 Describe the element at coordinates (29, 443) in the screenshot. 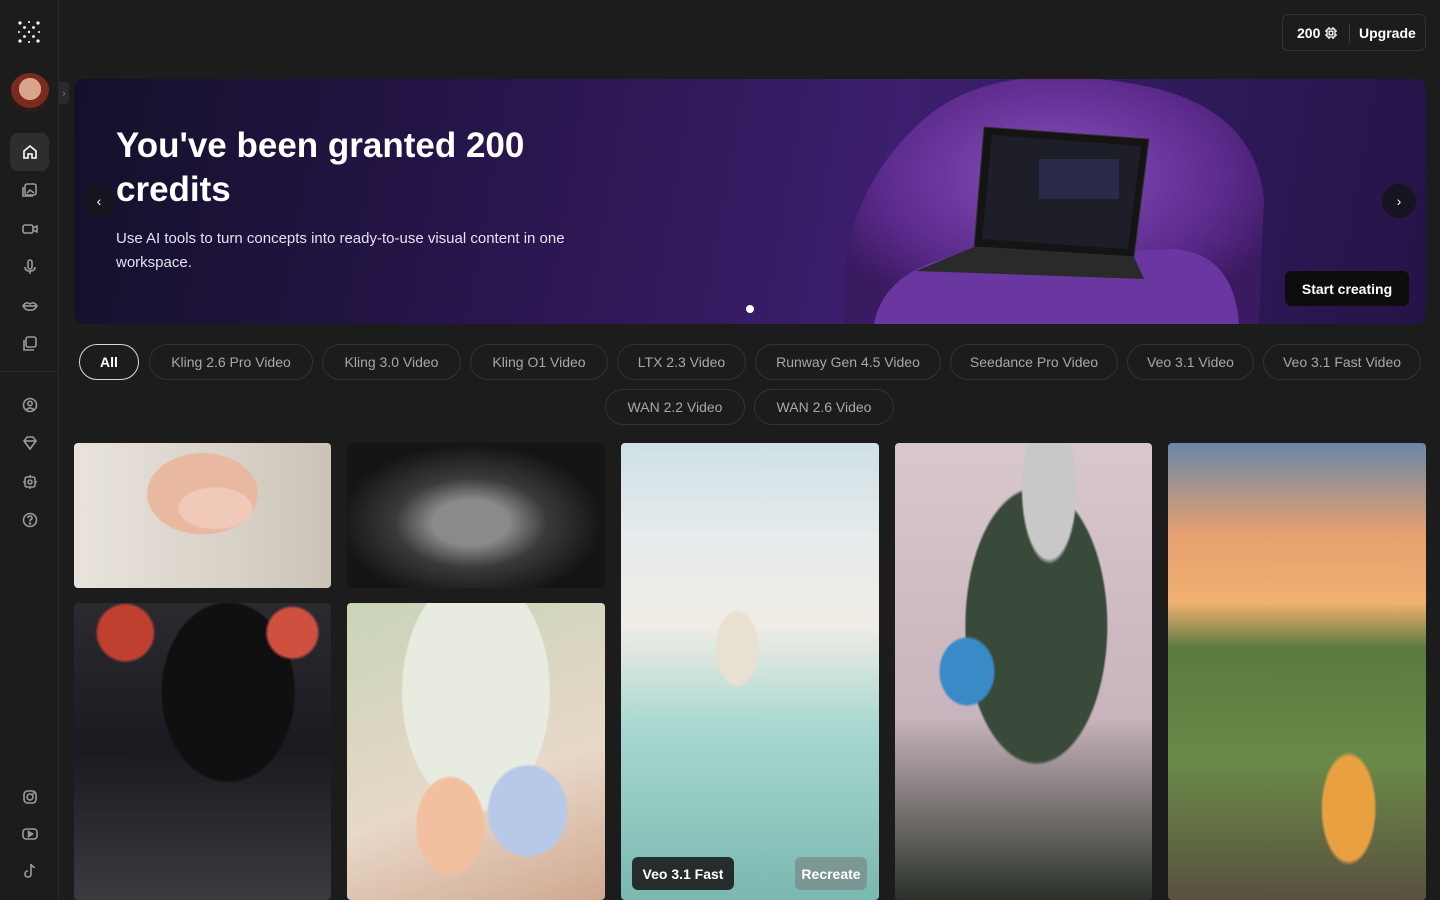

I see `diamond-icon` at that location.